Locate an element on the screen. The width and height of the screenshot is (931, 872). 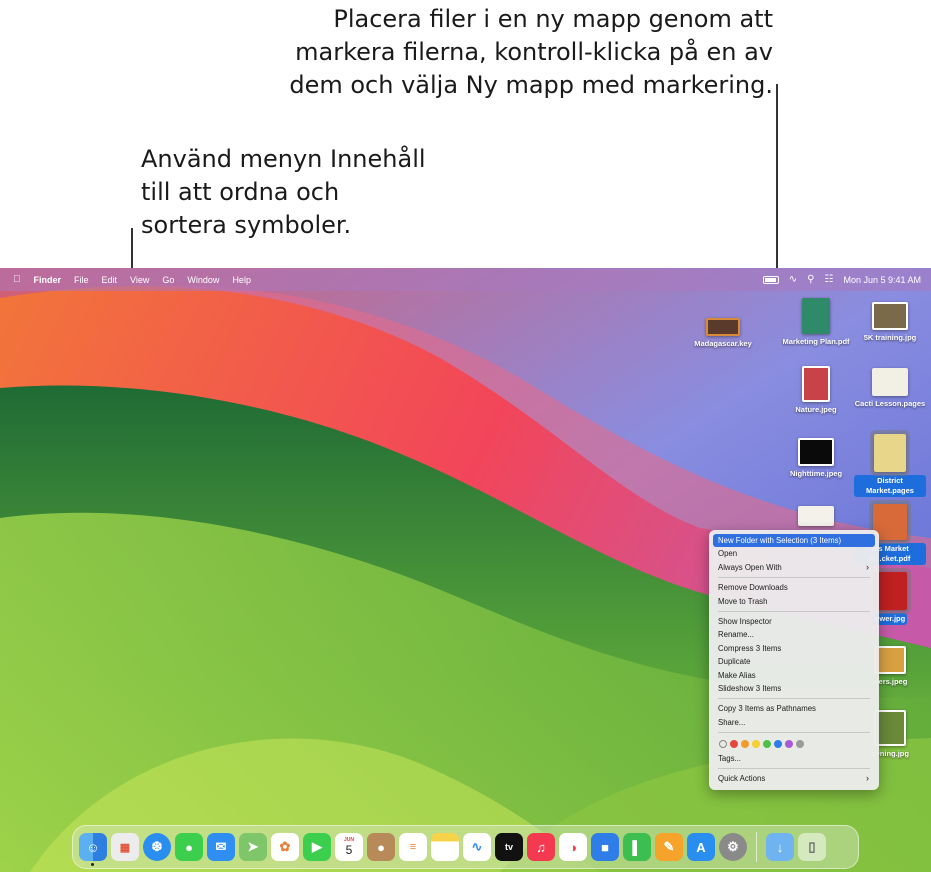
callout-line: dem och välja Ny mapp med markering. is located at coordinates (531, 85).